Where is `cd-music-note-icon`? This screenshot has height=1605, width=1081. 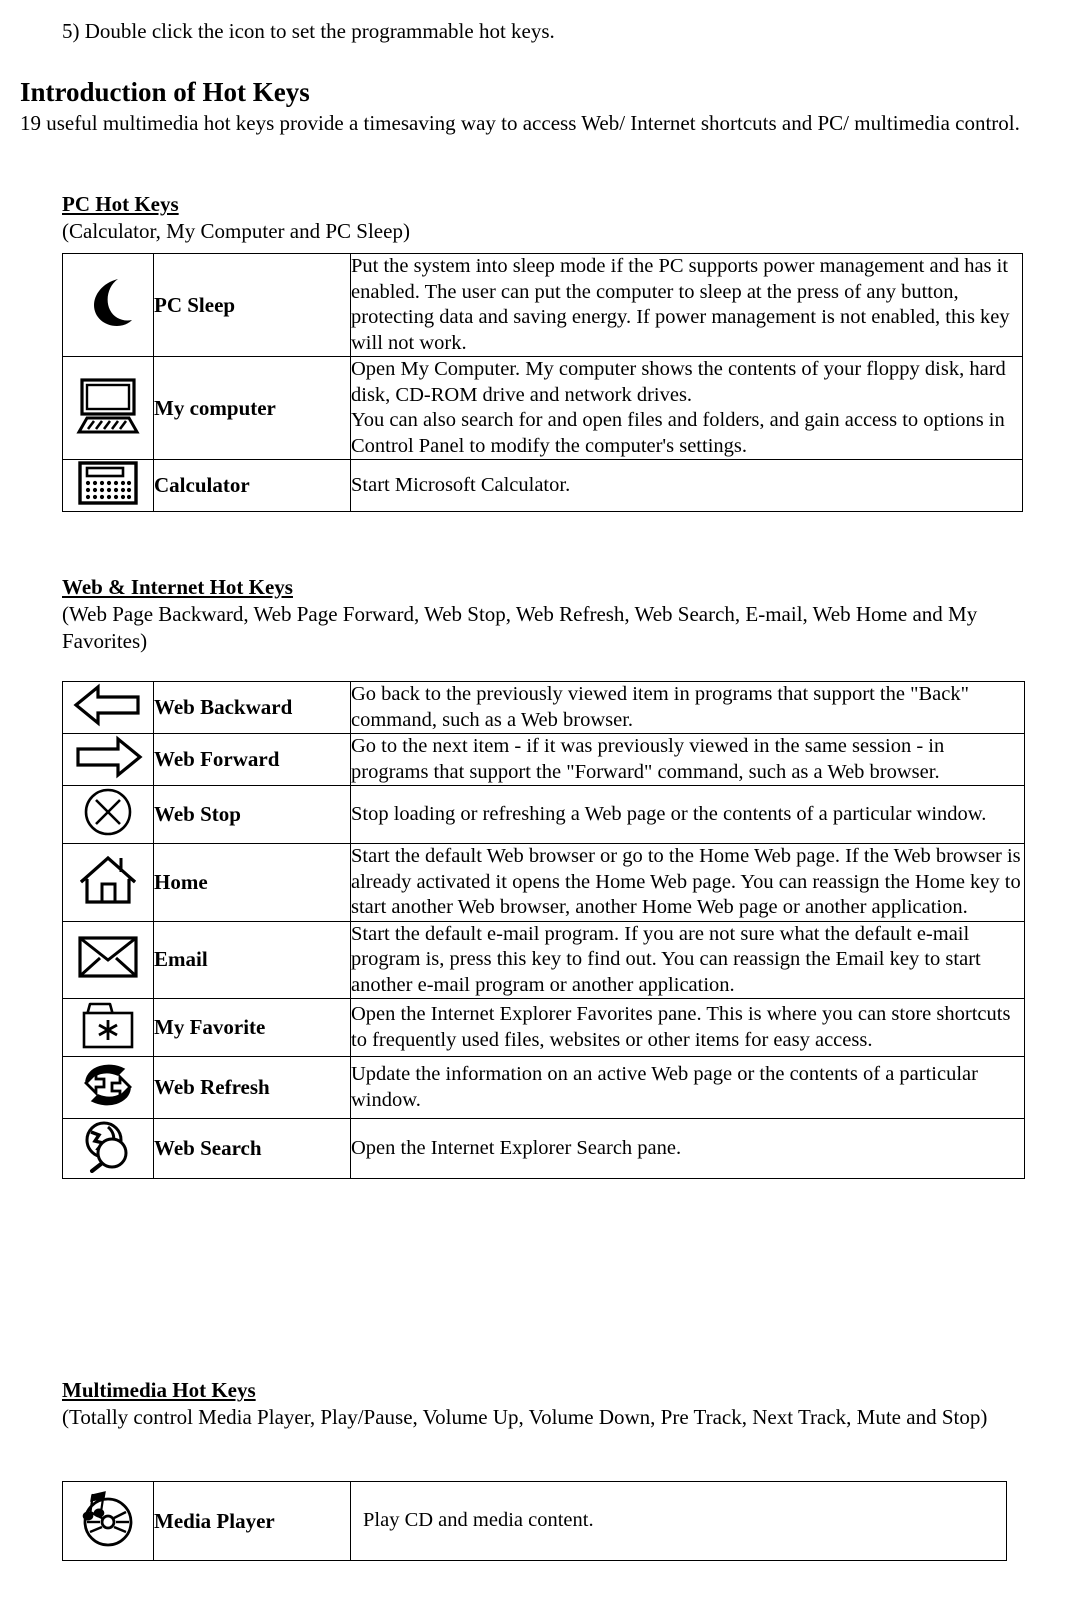 cd-music-note-icon is located at coordinates (108, 1519).